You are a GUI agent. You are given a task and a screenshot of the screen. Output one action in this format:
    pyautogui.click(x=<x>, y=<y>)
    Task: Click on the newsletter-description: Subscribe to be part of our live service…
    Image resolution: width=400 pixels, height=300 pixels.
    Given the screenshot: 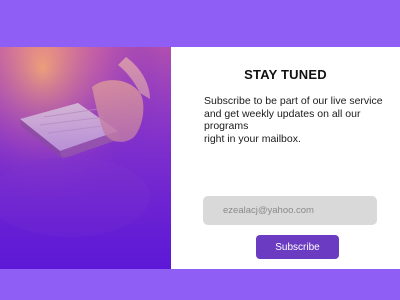 What is the action you would take?
    pyautogui.click(x=293, y=120)
    